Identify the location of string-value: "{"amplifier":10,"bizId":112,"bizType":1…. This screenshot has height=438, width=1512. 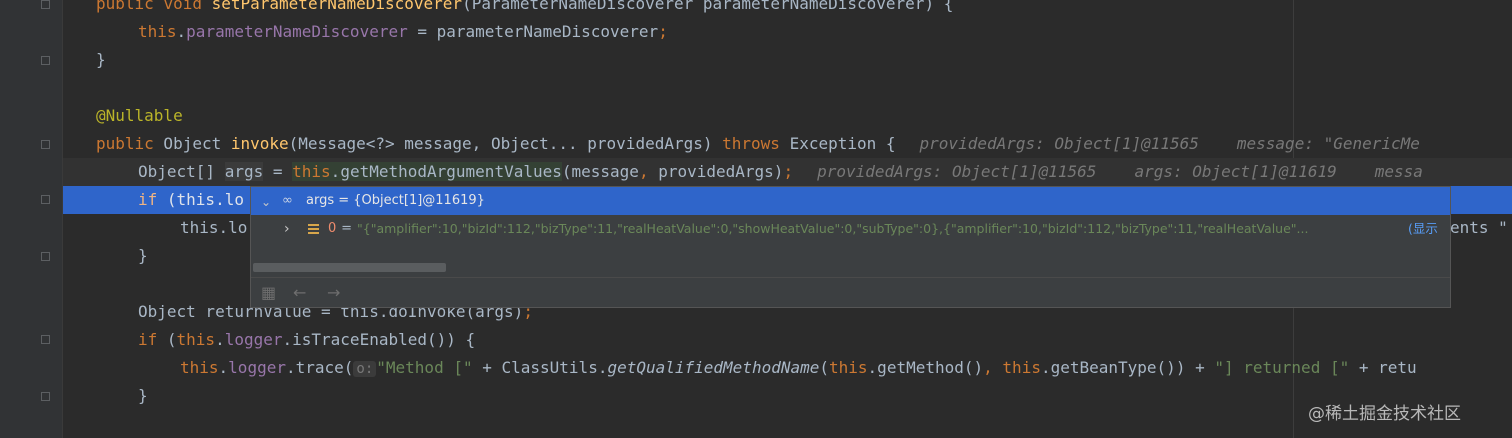
(833, 228).